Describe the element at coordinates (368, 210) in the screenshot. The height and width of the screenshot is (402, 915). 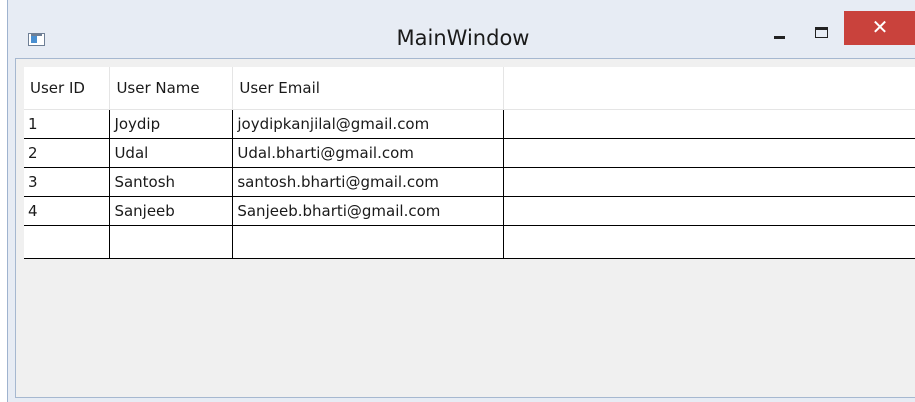
I see `cell-user-email: Sanjeeb.bharti@gmail.com` at that location.